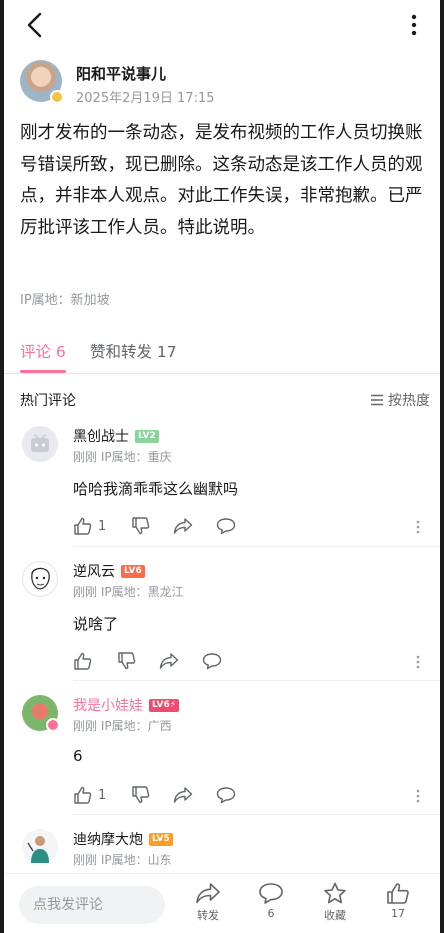 Image resolution: width=444 pixels, height=933 pixels. What do you see at coordinates (398, 906) in the screenshot?
I see `like-post-button: 17` at bounding box center [398, 906].